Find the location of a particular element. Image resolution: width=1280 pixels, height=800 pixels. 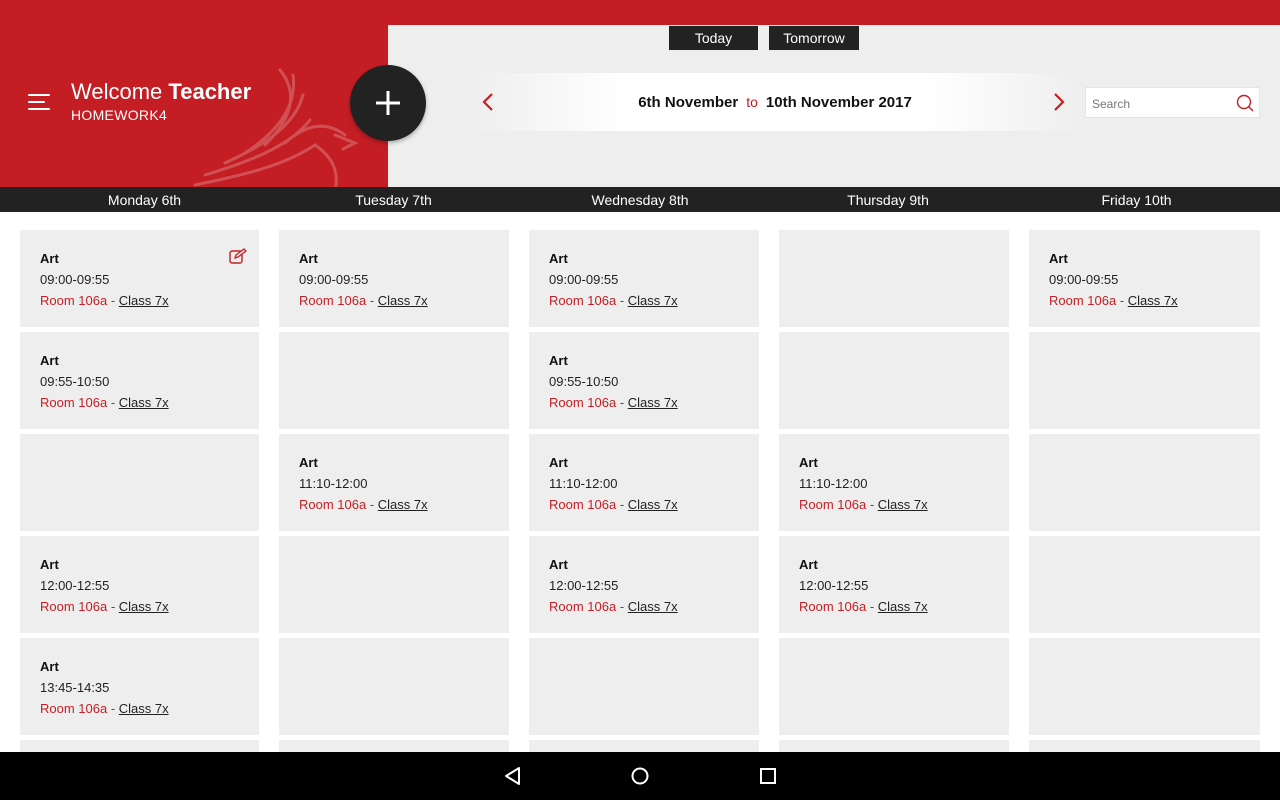

edit-icon is located at coordinates (238, 256).